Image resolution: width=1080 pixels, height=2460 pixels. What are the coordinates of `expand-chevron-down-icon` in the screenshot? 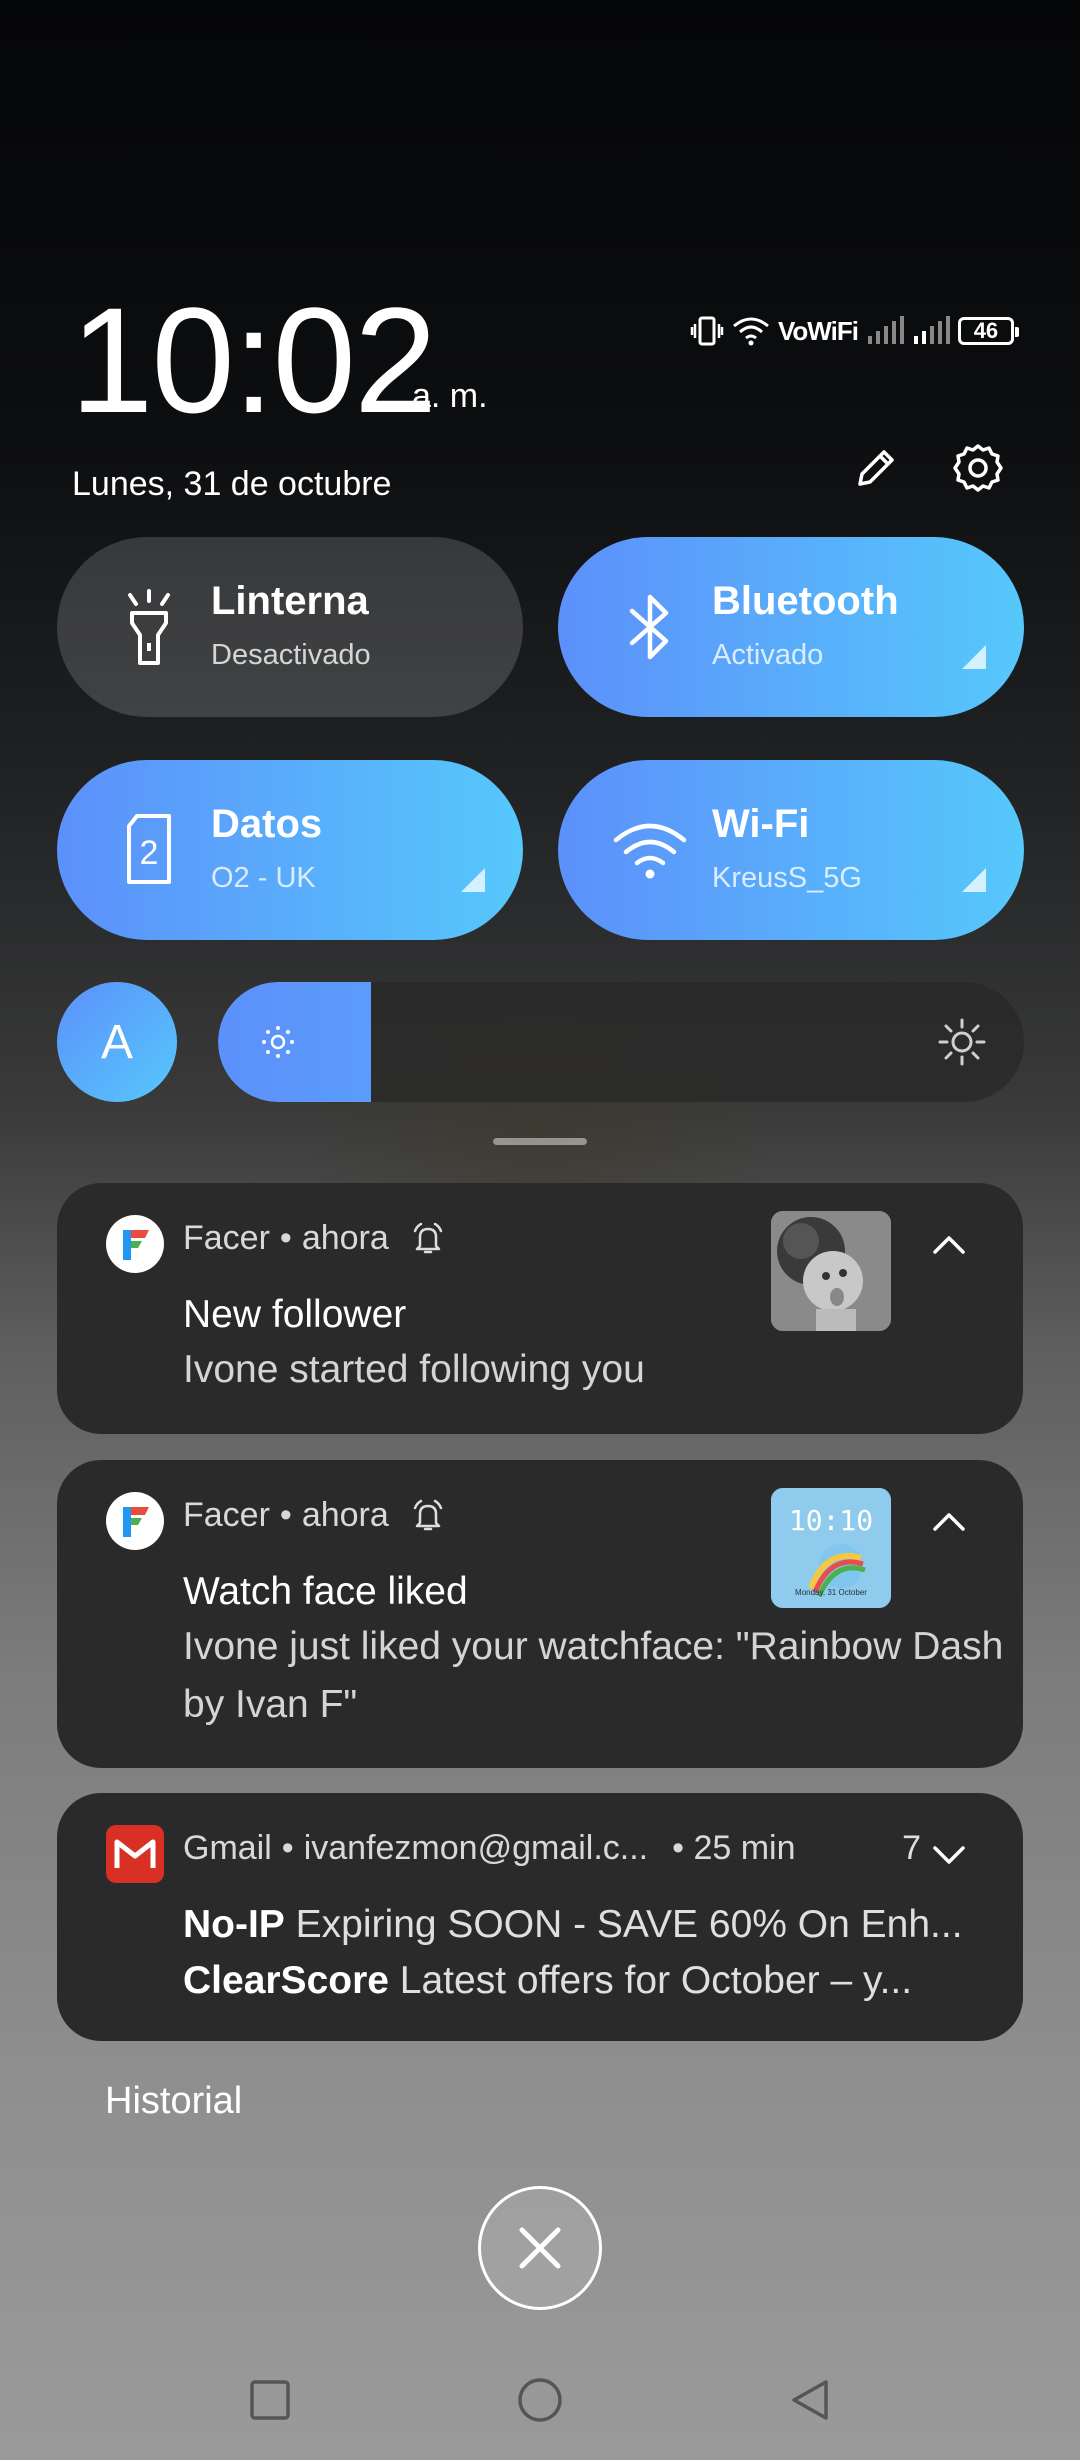 It's located at (949, 1854).